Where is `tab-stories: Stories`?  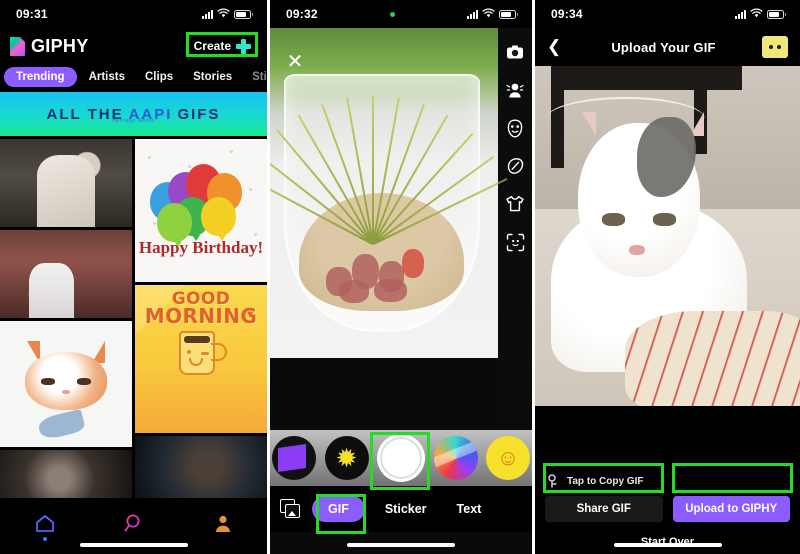 tab-stories: Stories is located at coordinates (212, 77).